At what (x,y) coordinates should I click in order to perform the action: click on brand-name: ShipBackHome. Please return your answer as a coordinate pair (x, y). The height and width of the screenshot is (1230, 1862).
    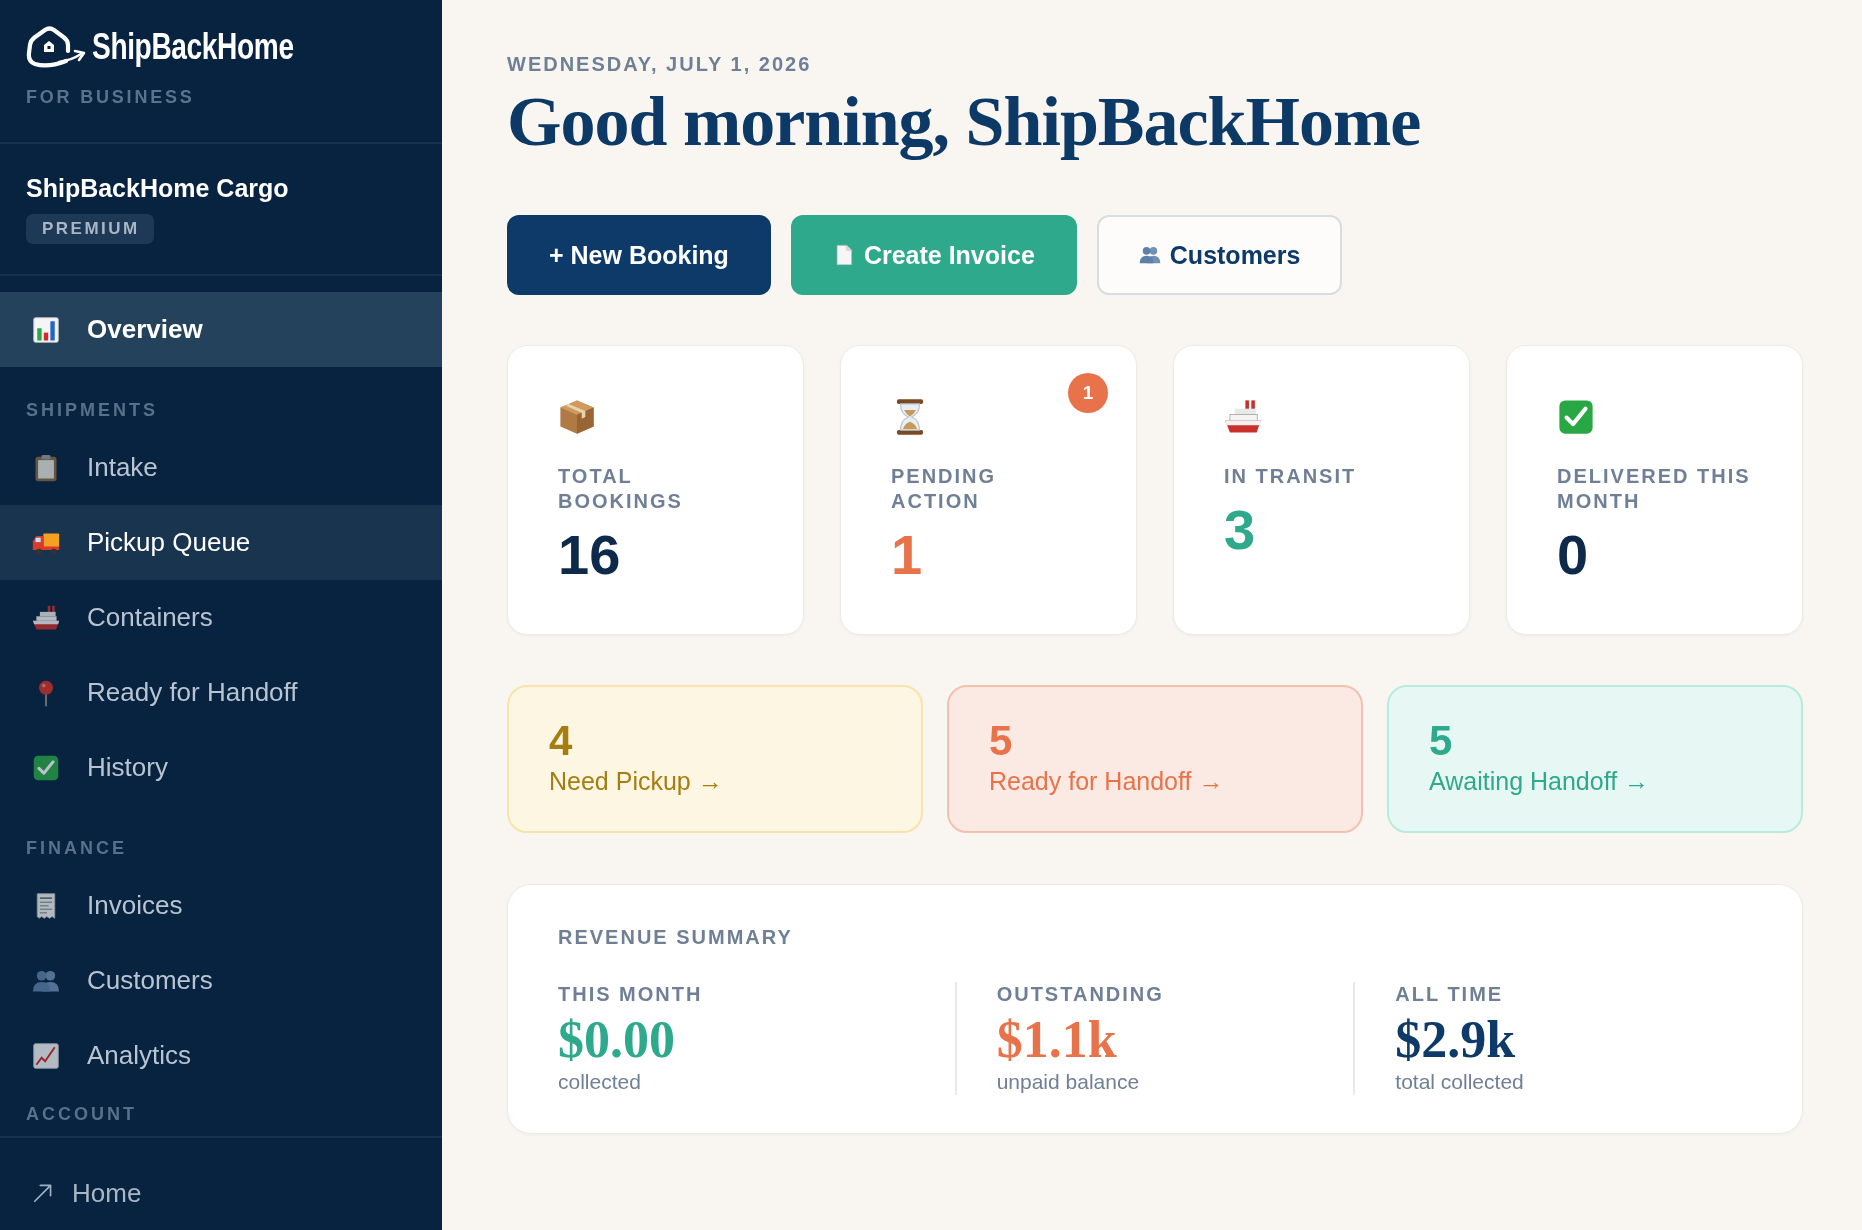
    Looking at the image, I should click on (193, 47).